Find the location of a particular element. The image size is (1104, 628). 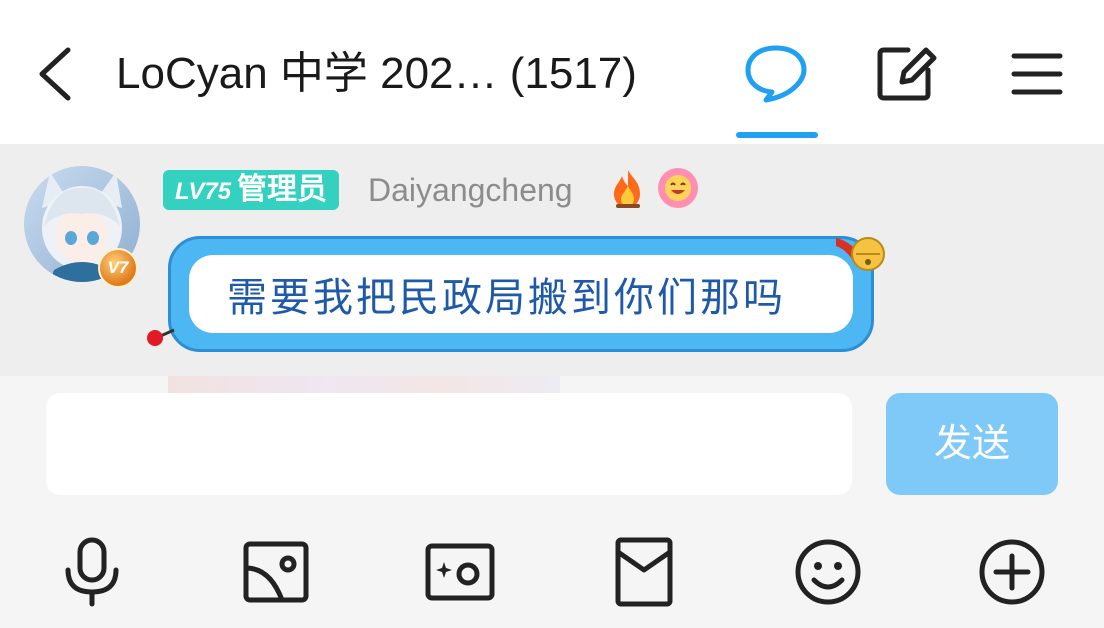

message-bubble-inner: 需要我把民政局搬到你们那吗 is located at coordinates (521, 294).